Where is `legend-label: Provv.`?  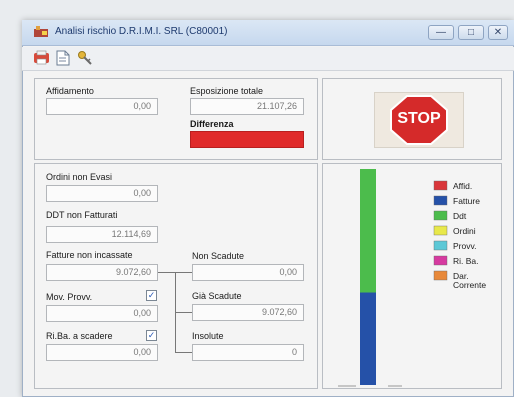
legend-label: Provv. is located at coordinates (464, 246).